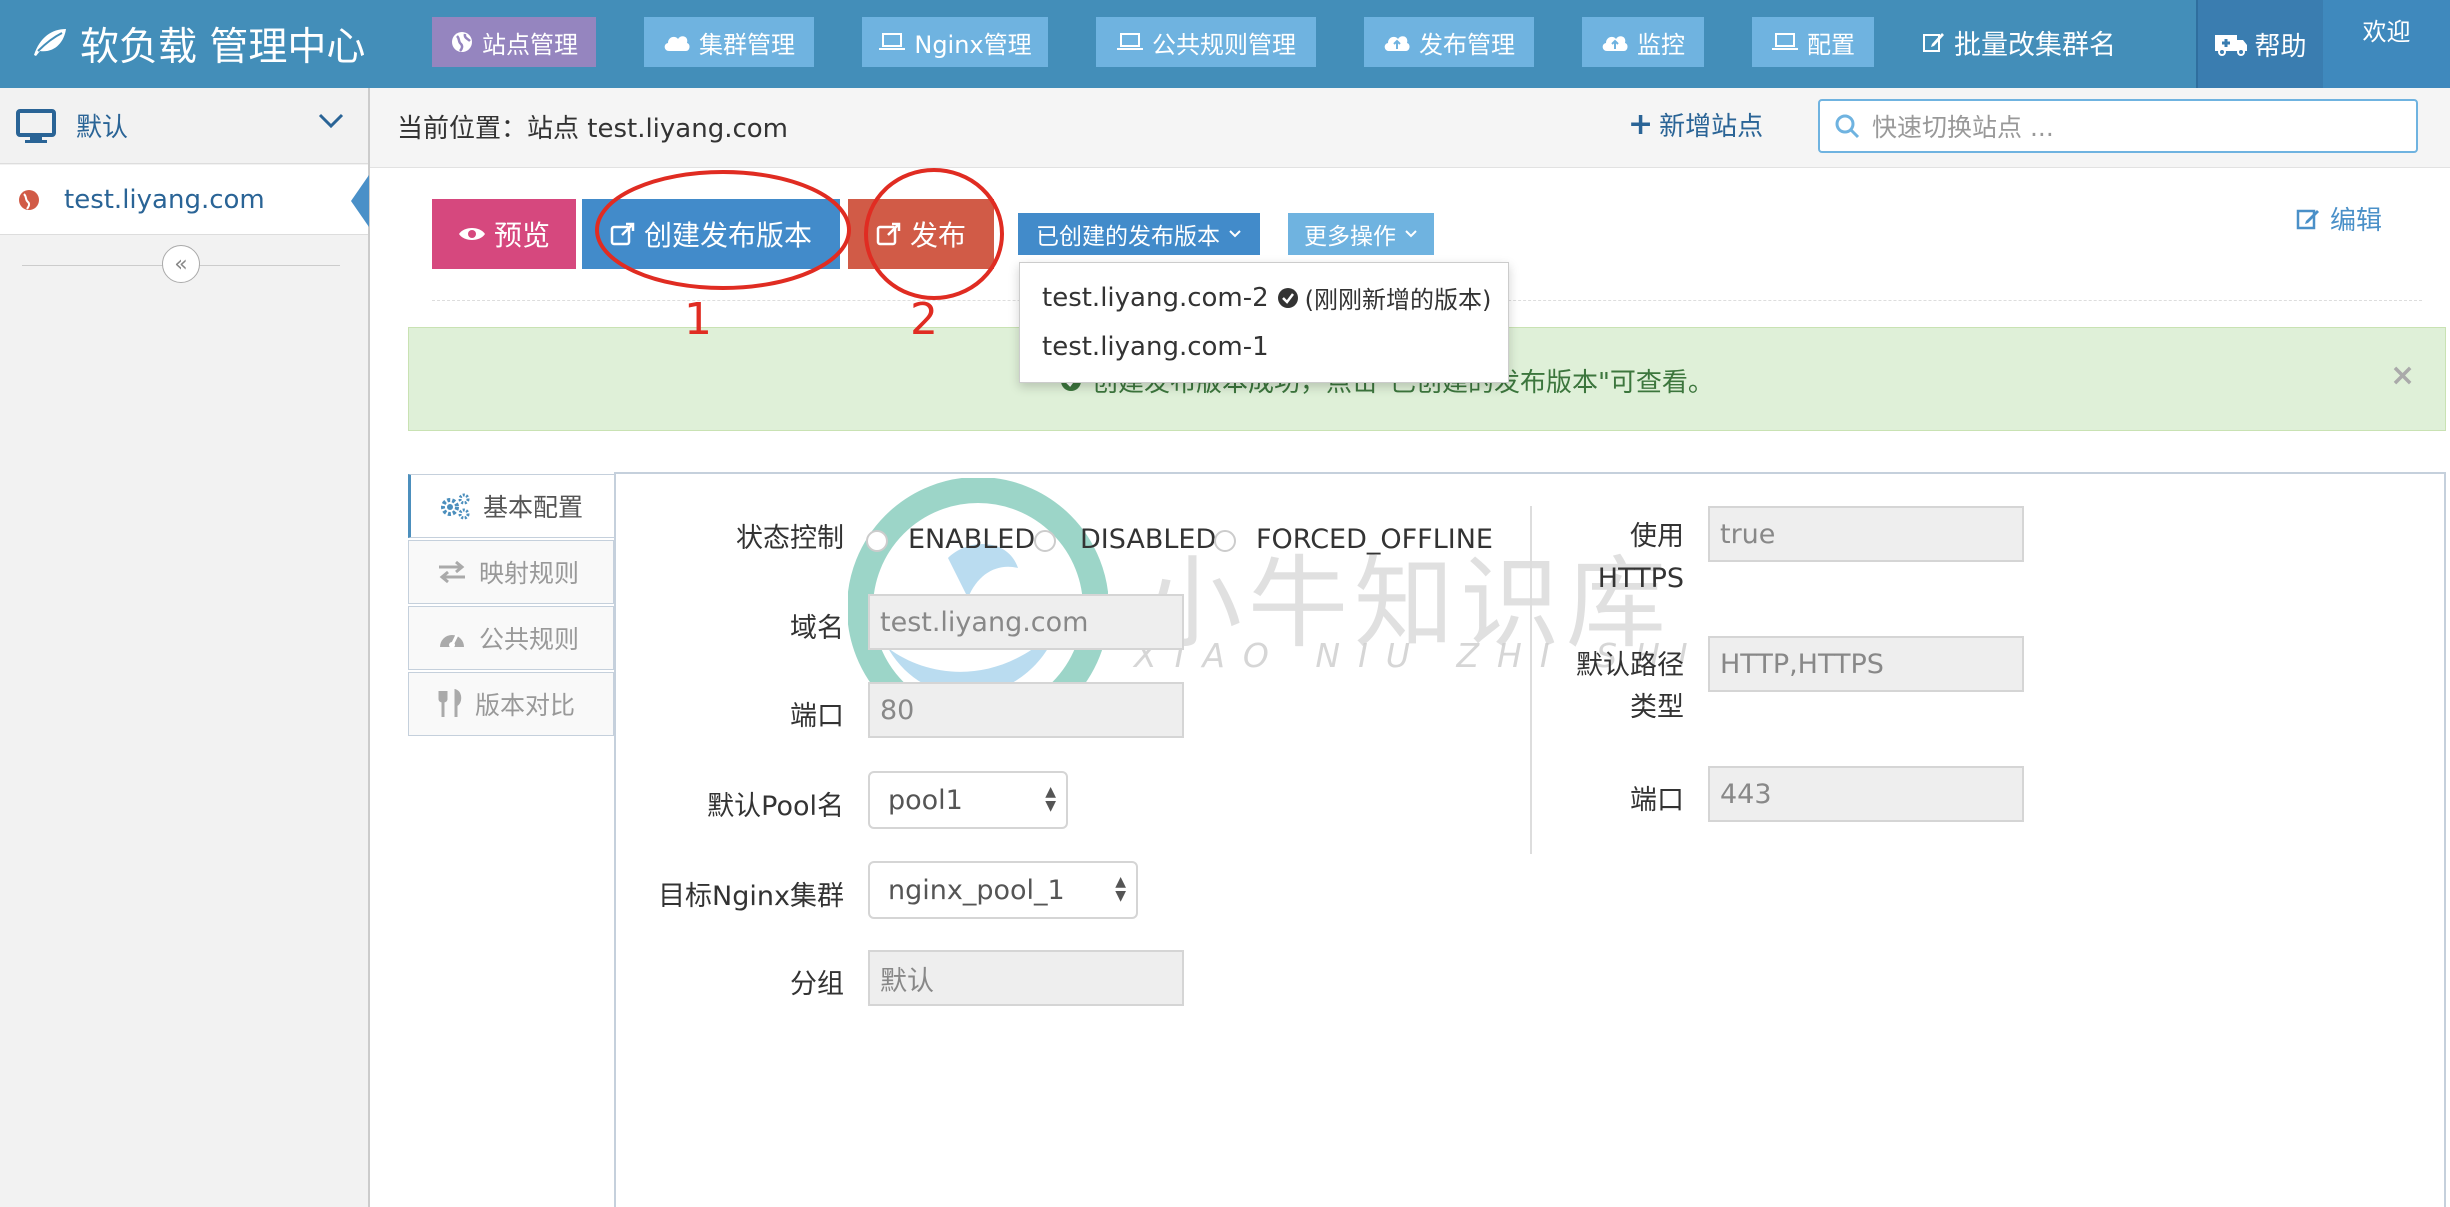 Image resolution: width=2450 pixels, height=1207 pixels. Describe the element at coordinates (1288, 298) in the screenshot. I see `check-circle-icon` at that location.